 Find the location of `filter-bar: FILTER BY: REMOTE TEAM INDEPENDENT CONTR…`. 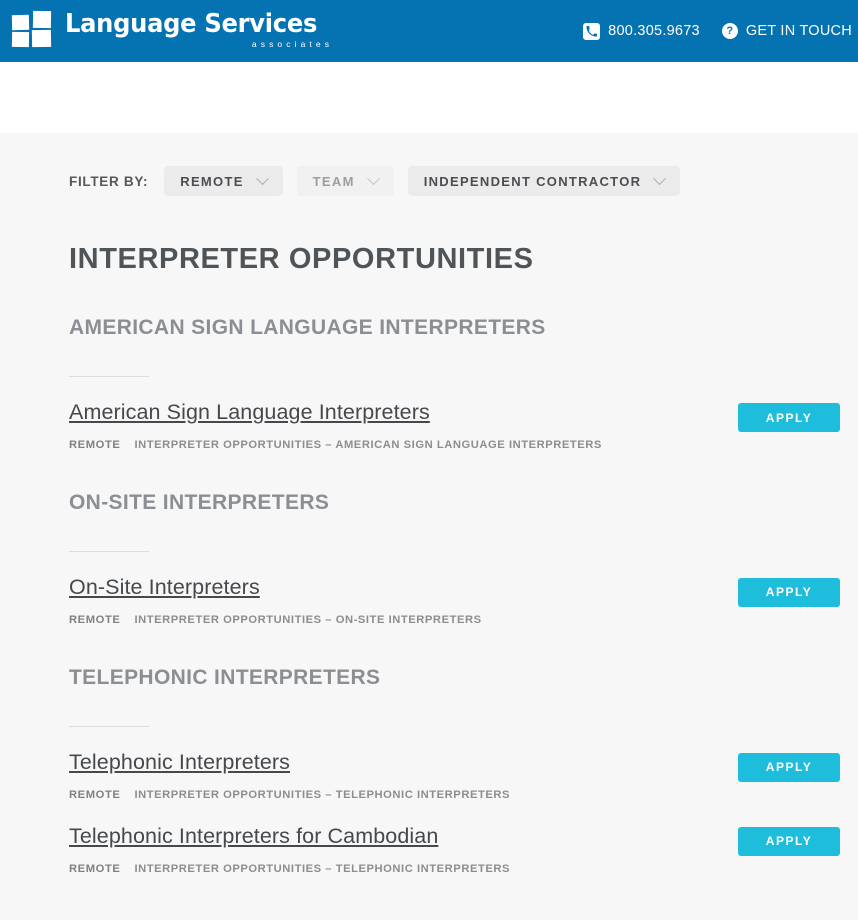

filter-bar: FILTER BY: REMOTE TEAM INDEPENDENT CONTR… is located at coordinates (454, 164).